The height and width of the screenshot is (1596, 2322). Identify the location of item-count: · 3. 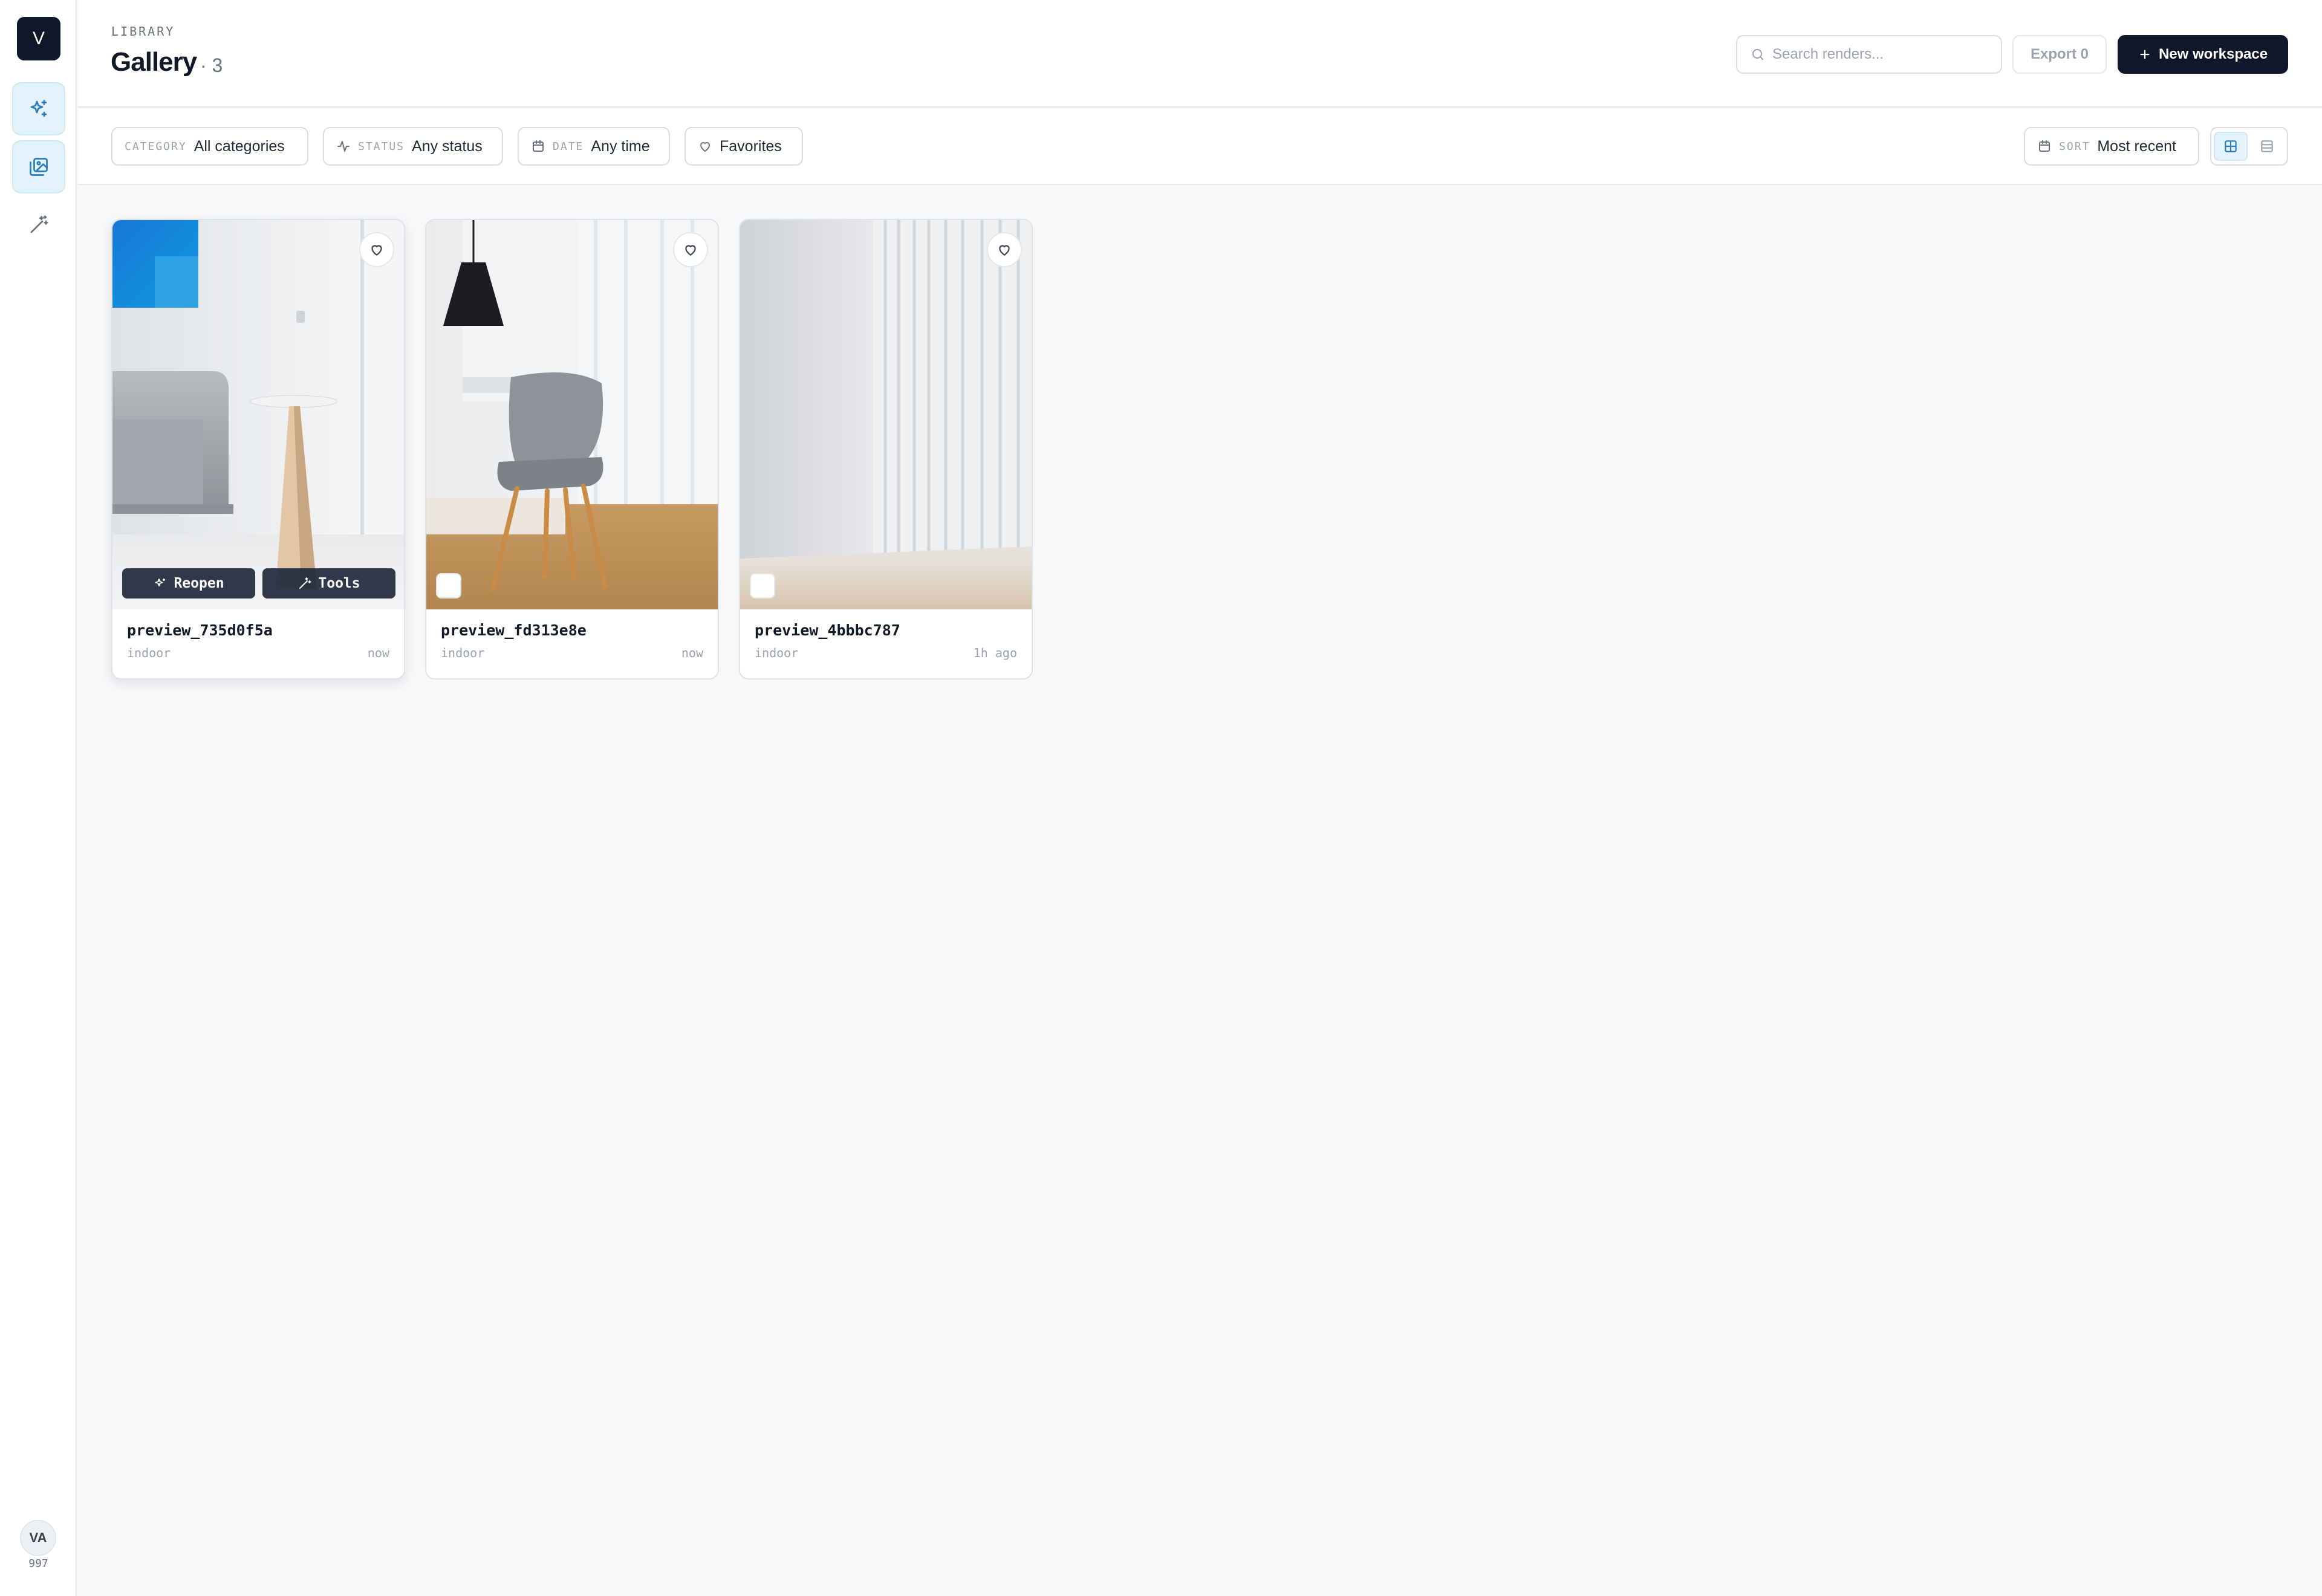
(211, 65).